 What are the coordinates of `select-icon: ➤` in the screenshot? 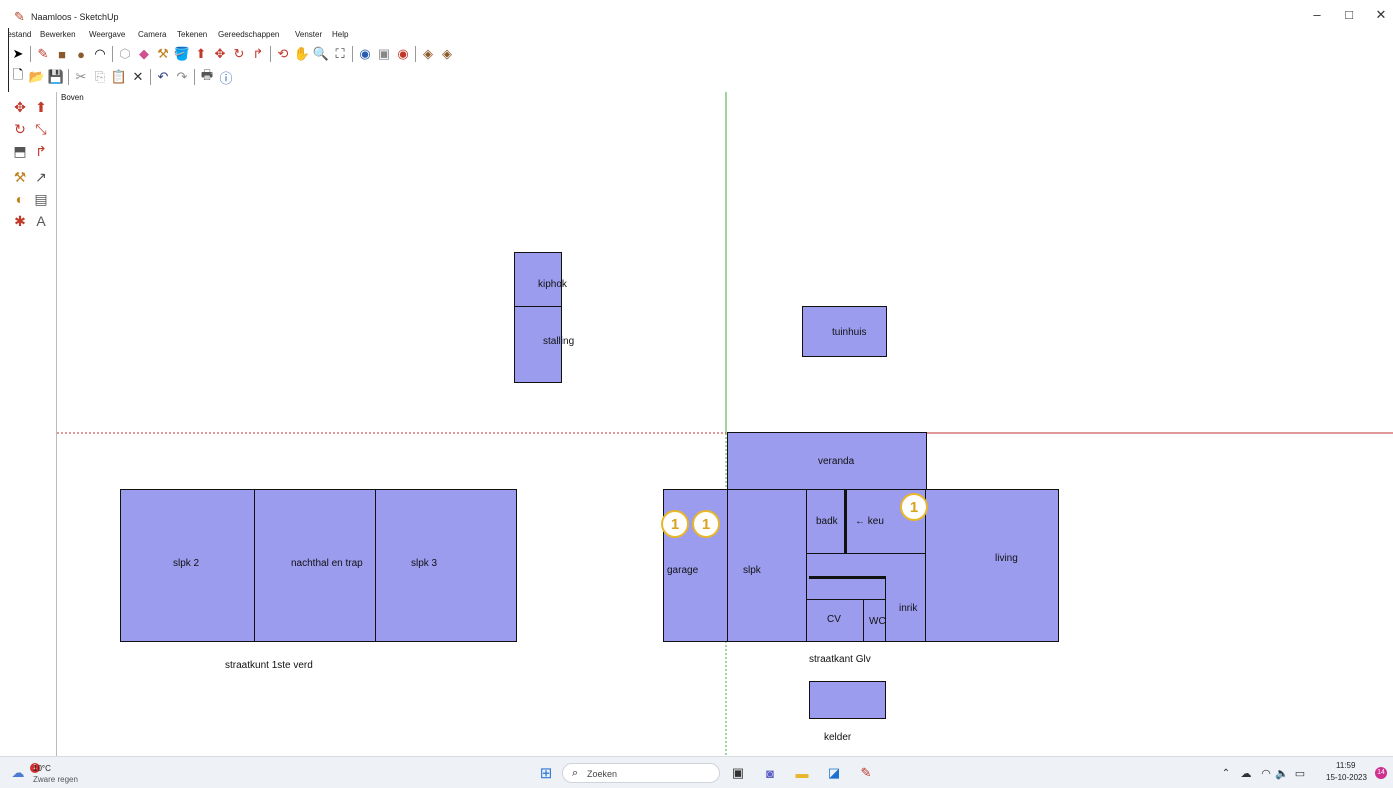 It's located at (18, 54).